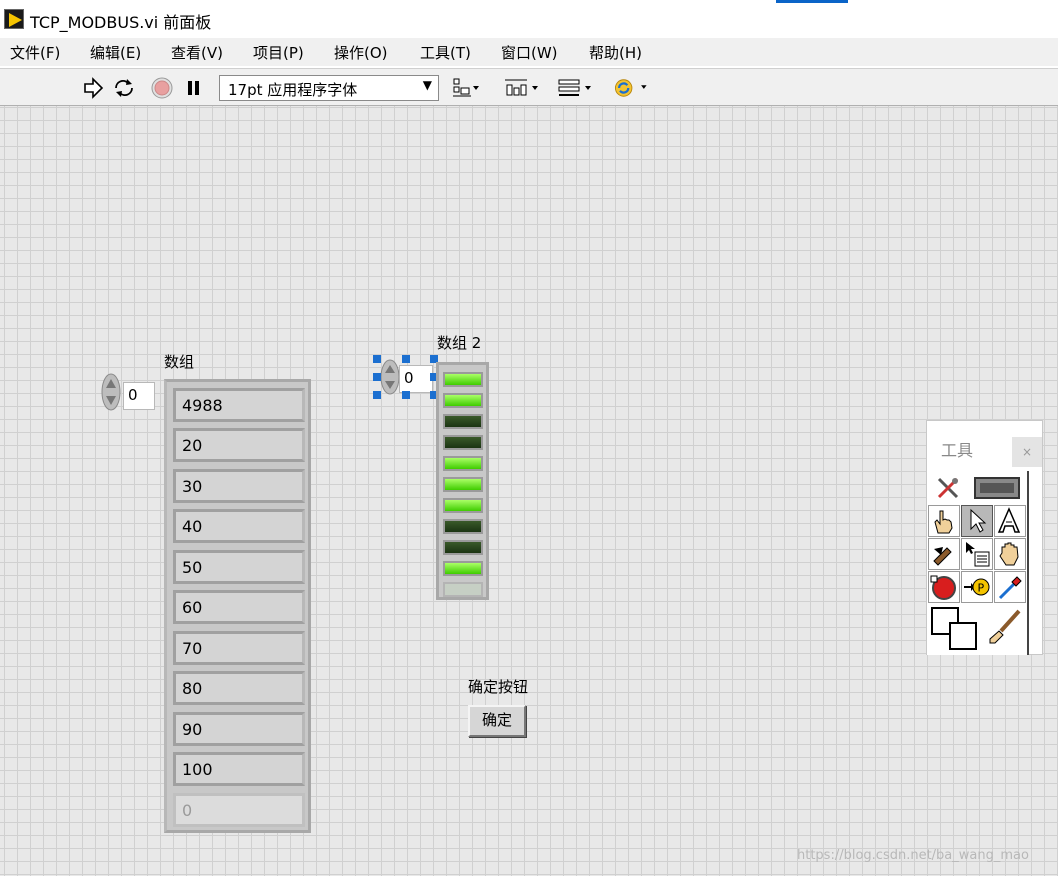 This screenshot has height=876, width=1058. I want to click on tool-breakpoint-cell, so click(944, 587).